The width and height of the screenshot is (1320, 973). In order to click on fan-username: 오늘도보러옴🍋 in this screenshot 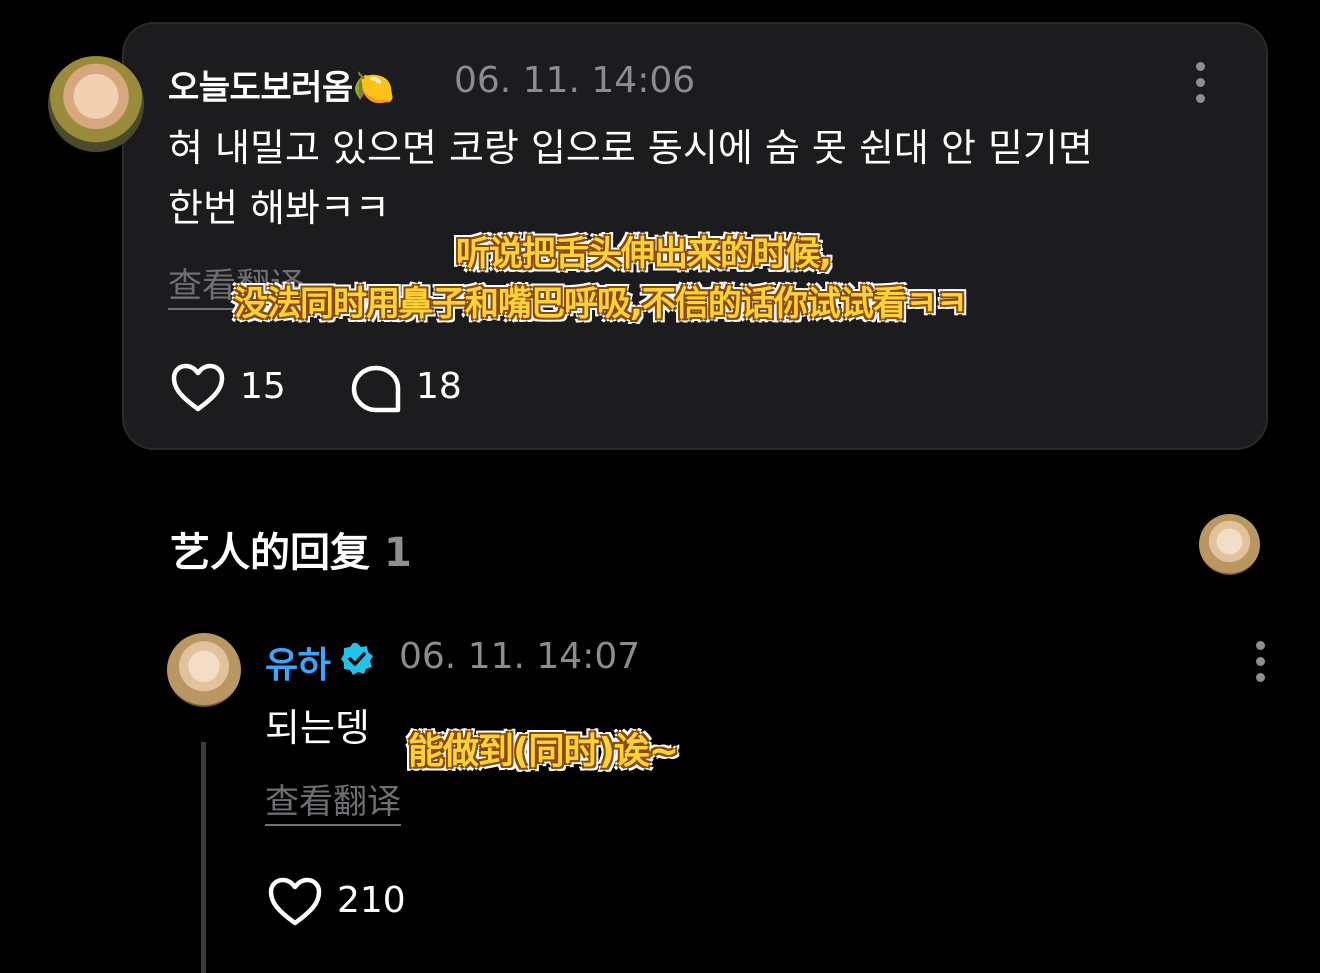, I will do `click(281, 84)`.